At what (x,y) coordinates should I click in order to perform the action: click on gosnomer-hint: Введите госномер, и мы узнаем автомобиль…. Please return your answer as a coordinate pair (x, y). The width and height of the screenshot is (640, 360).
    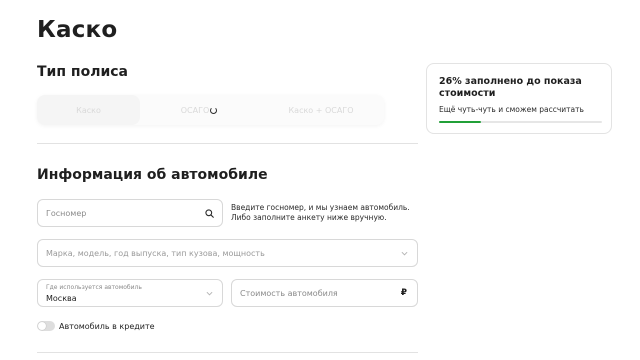
    Looking at the image, I should click on (320, 212).